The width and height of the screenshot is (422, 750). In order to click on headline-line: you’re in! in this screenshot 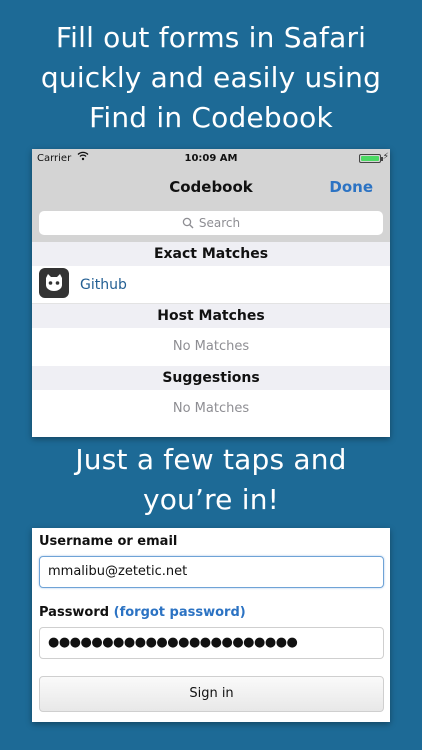, I will do `click(211, 499)`.